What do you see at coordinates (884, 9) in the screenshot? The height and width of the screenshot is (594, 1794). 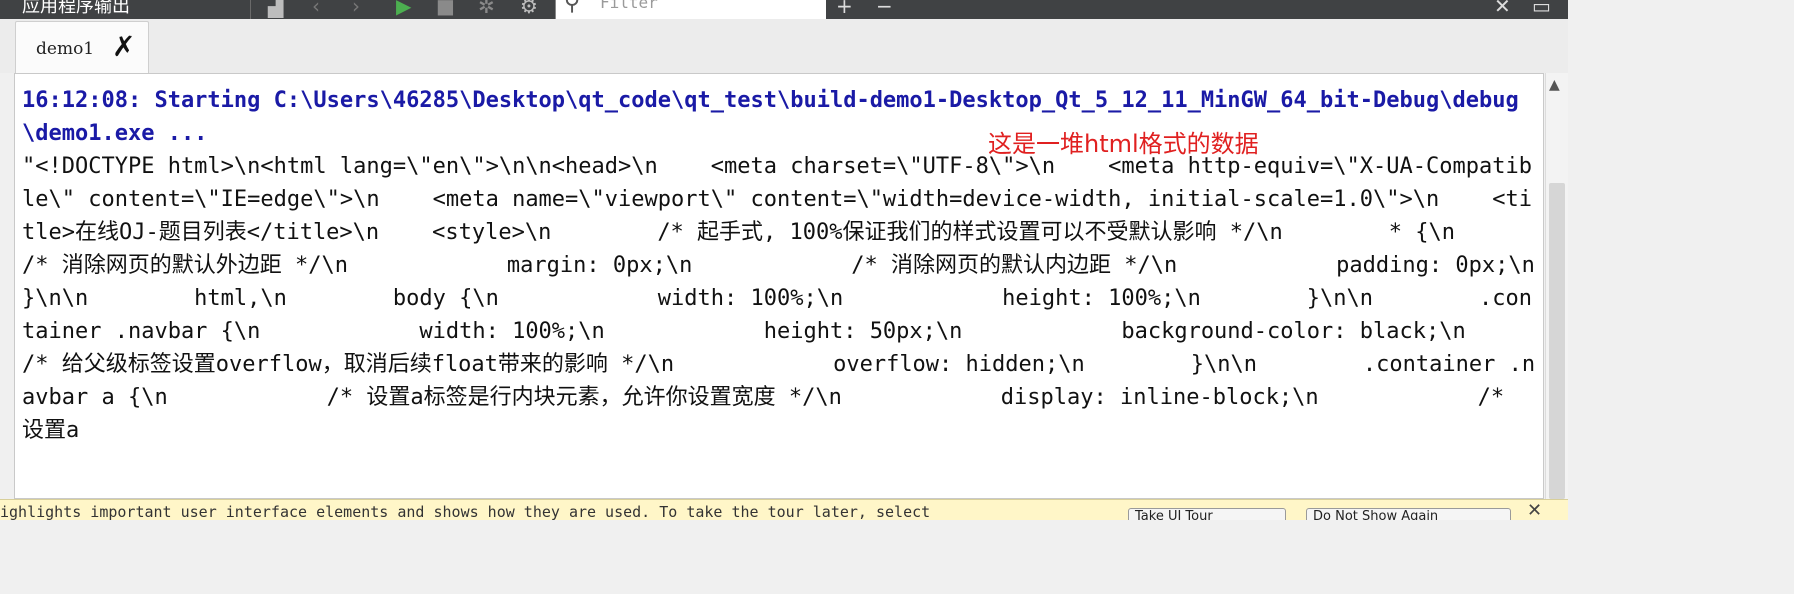 I see `zoom-out-icon: −` at bounding box center [884, 9].